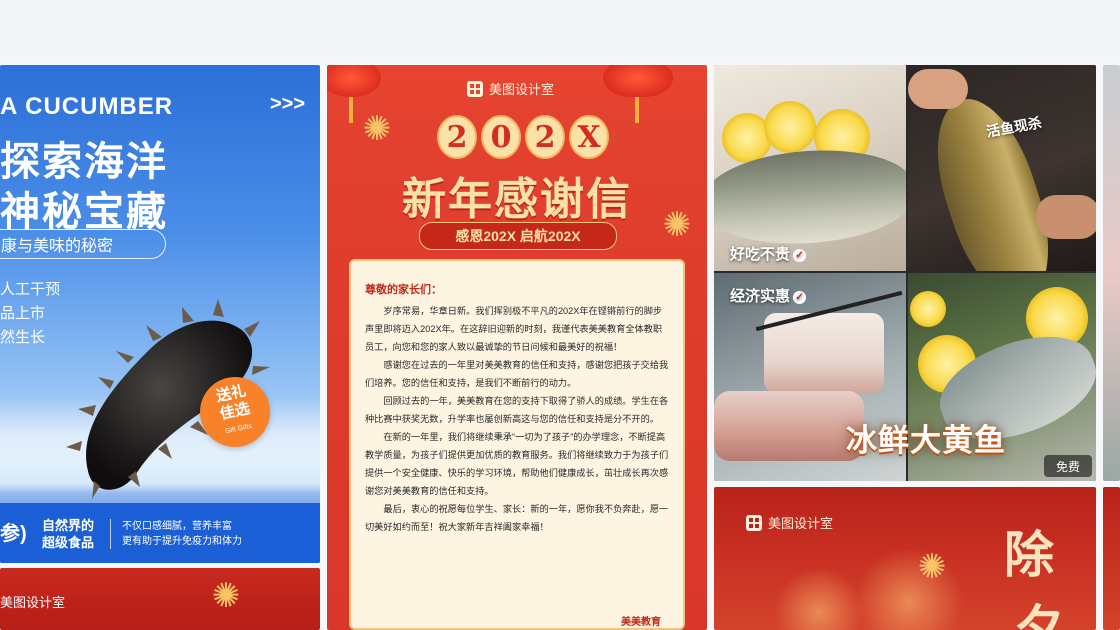  What do you see at coordinates (560, 32) in the screenshot?
I see `top-toolbar` at bounding box center [560, 32].